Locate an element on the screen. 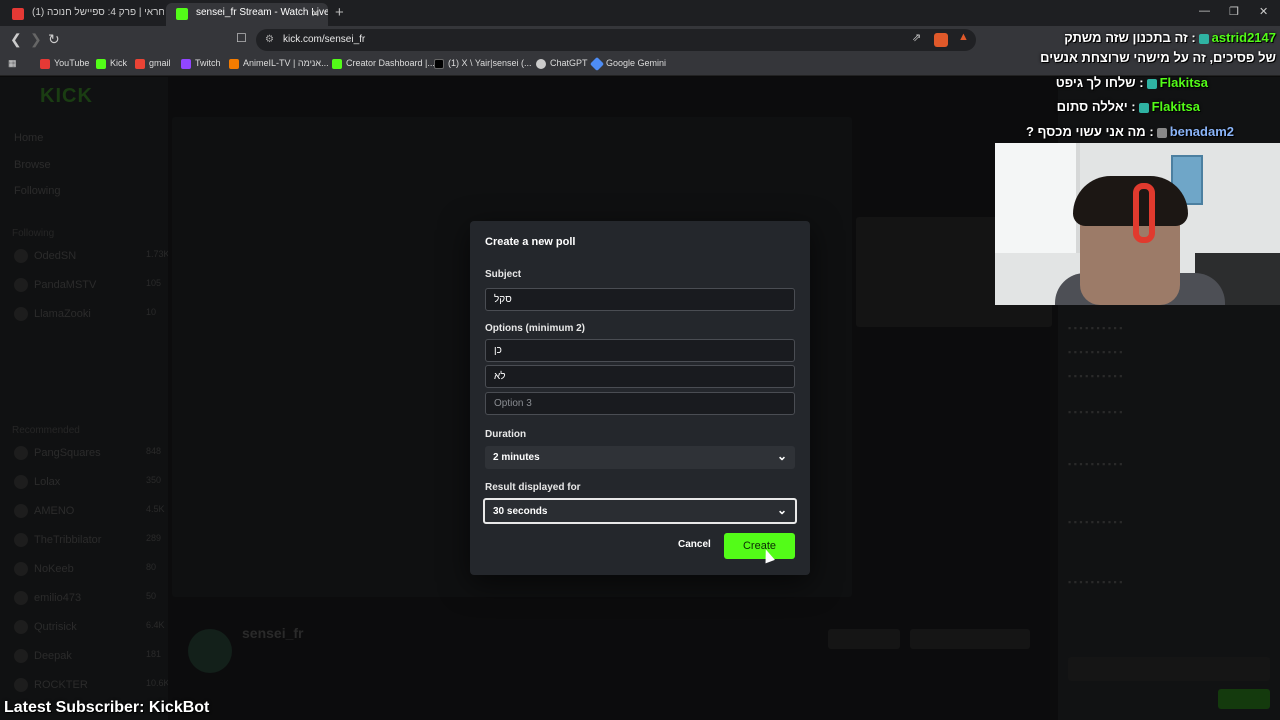  overlay-chat-text: : מה אני עשוי מכסף ? is located at coordinates (1090, 131).